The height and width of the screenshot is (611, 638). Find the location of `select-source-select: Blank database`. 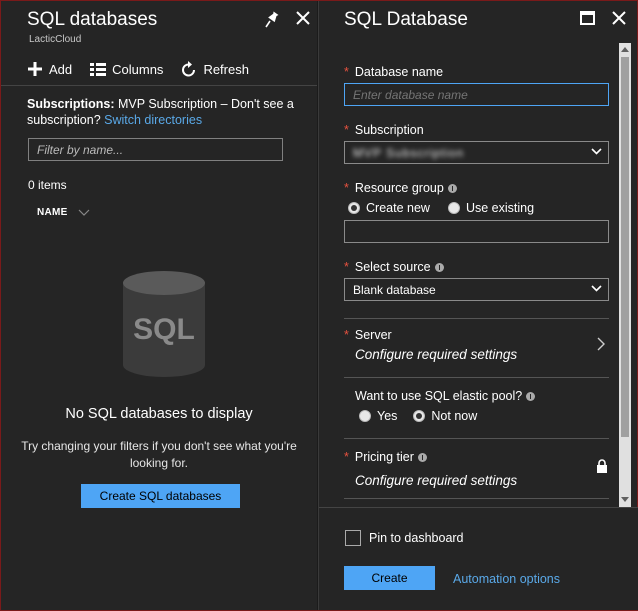

select-source-select: Blank database is located at coordinates (476, 289).